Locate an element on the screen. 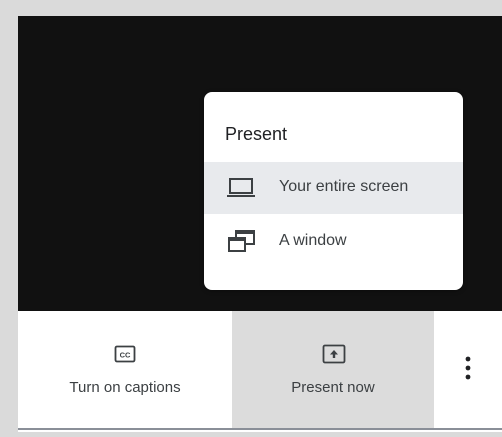  menu-item-label: Your entire screen is located at coordinates (344, 186).